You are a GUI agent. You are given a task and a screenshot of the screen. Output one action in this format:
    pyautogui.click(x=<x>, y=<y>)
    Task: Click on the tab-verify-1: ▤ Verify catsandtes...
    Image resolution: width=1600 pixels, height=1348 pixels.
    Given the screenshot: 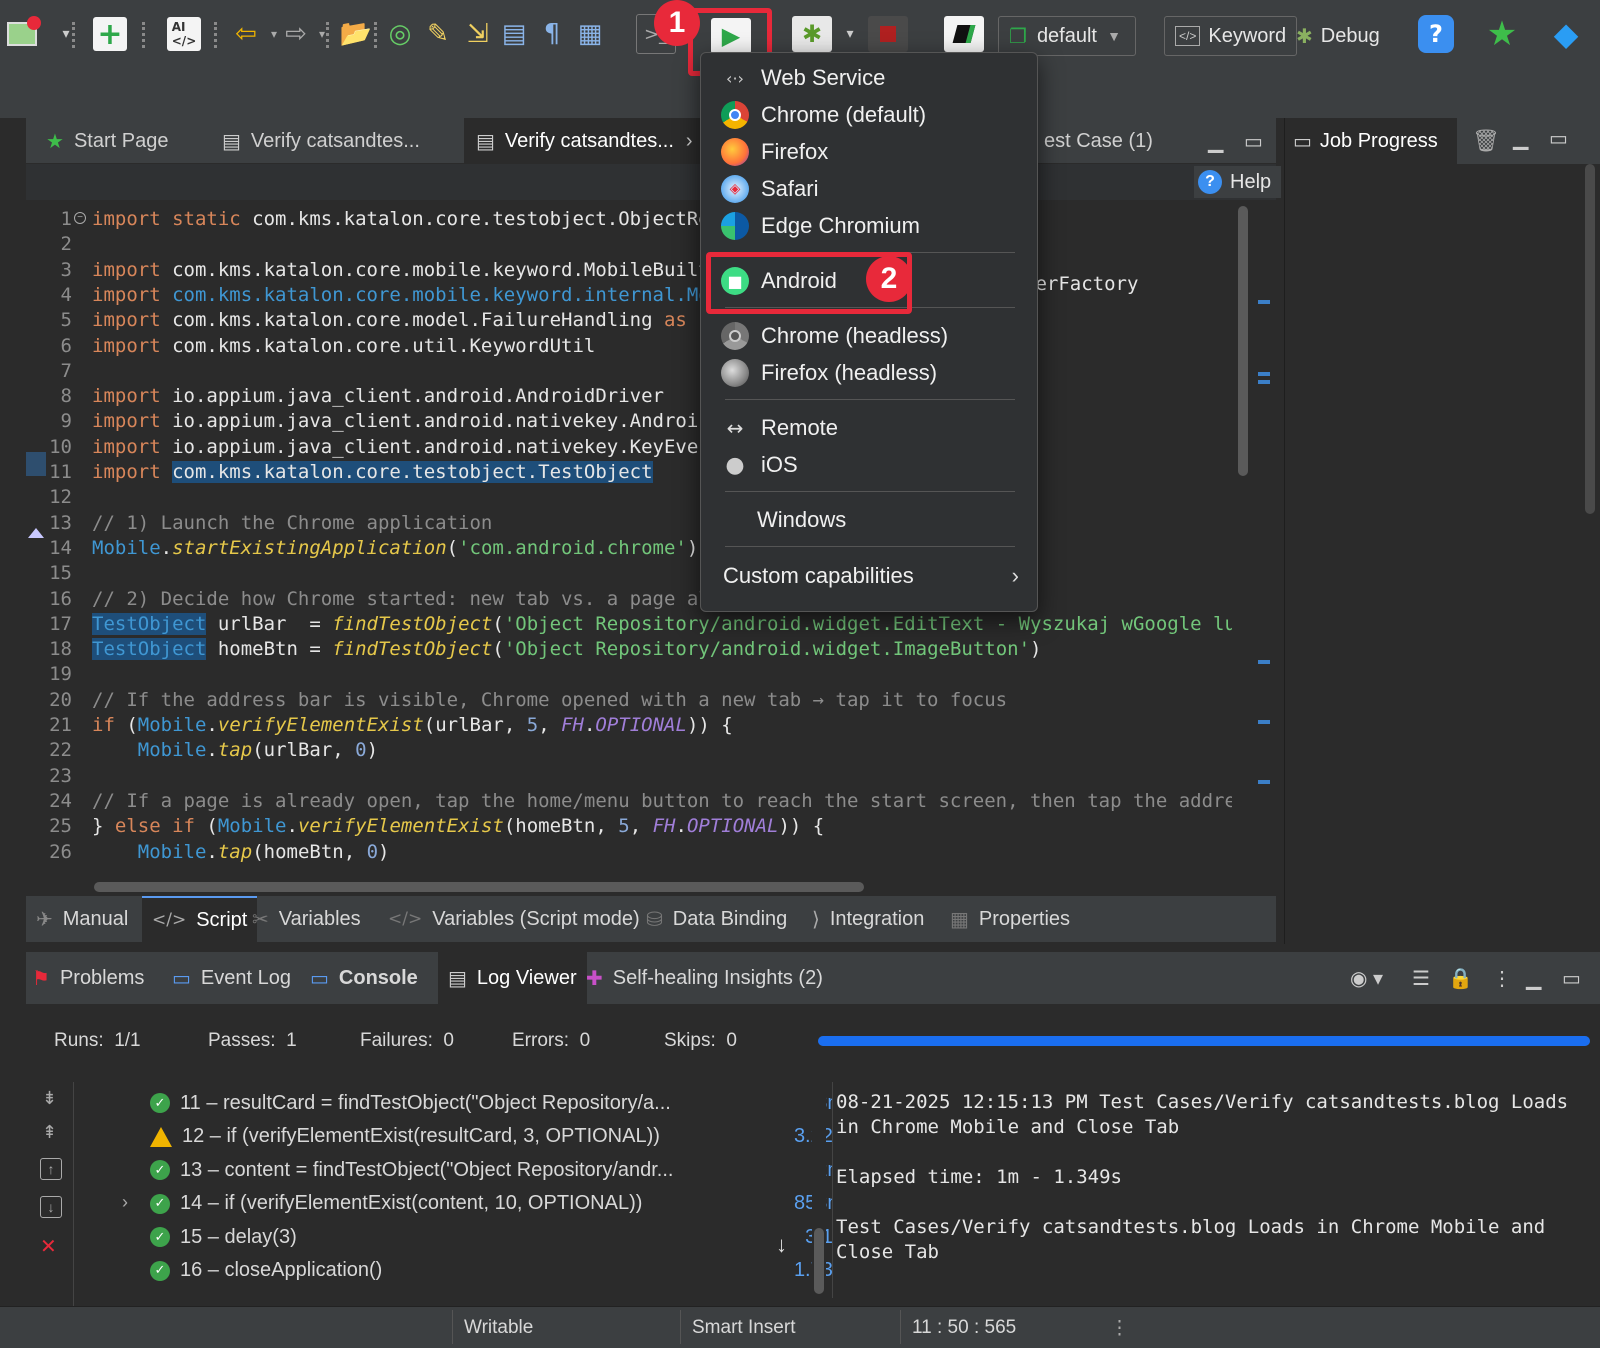 What is the action you would take?
    pyautogui.click(x=321, y=141)
    